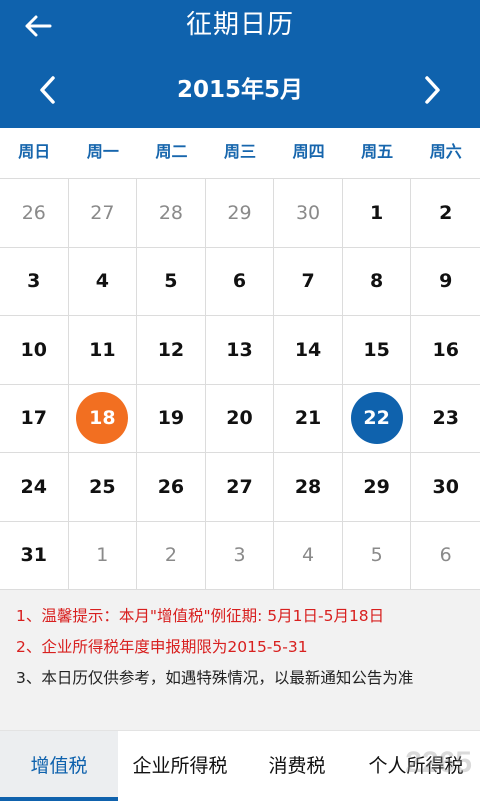 This screenshot has height=801, width=480. Describe the element at coordinates (308, 151) in the screenshot. I see `weekday-label: 周四` at that location.